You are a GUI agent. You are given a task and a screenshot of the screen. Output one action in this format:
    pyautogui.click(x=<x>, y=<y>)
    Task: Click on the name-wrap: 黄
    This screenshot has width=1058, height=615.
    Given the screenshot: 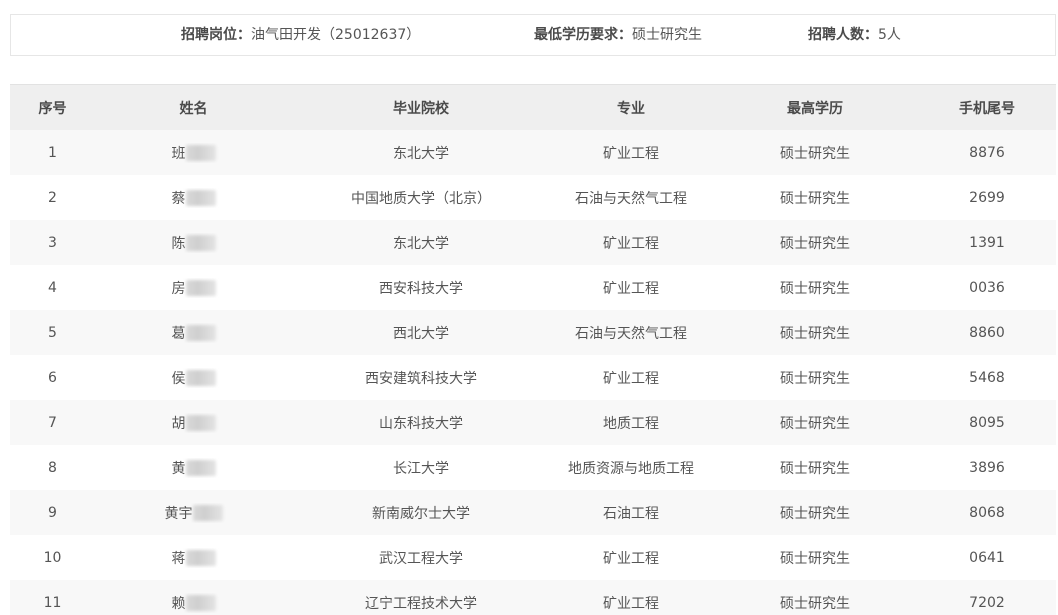 What is the action you would take?
    pyautogui.click(x=194, y=468)
    